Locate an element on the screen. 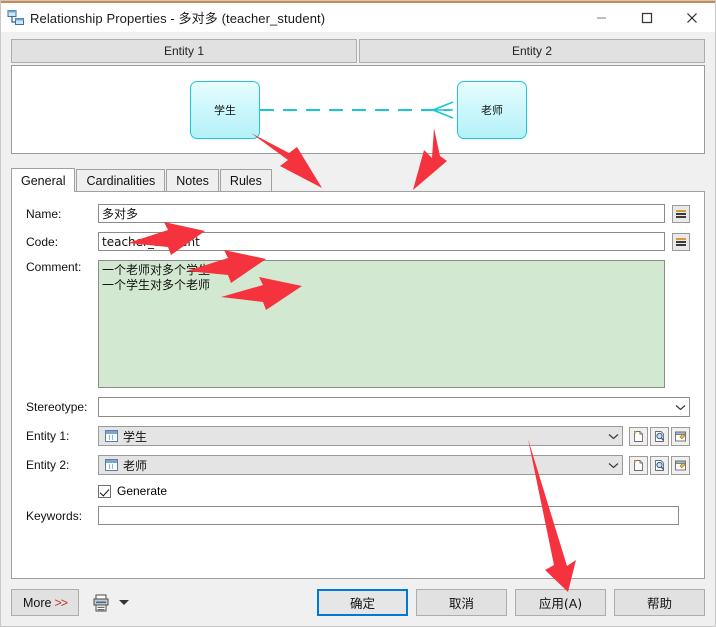 This screenshot has height=627, width=716. preview-entity-1-label: 学生 is located at coordinates (225, 110).